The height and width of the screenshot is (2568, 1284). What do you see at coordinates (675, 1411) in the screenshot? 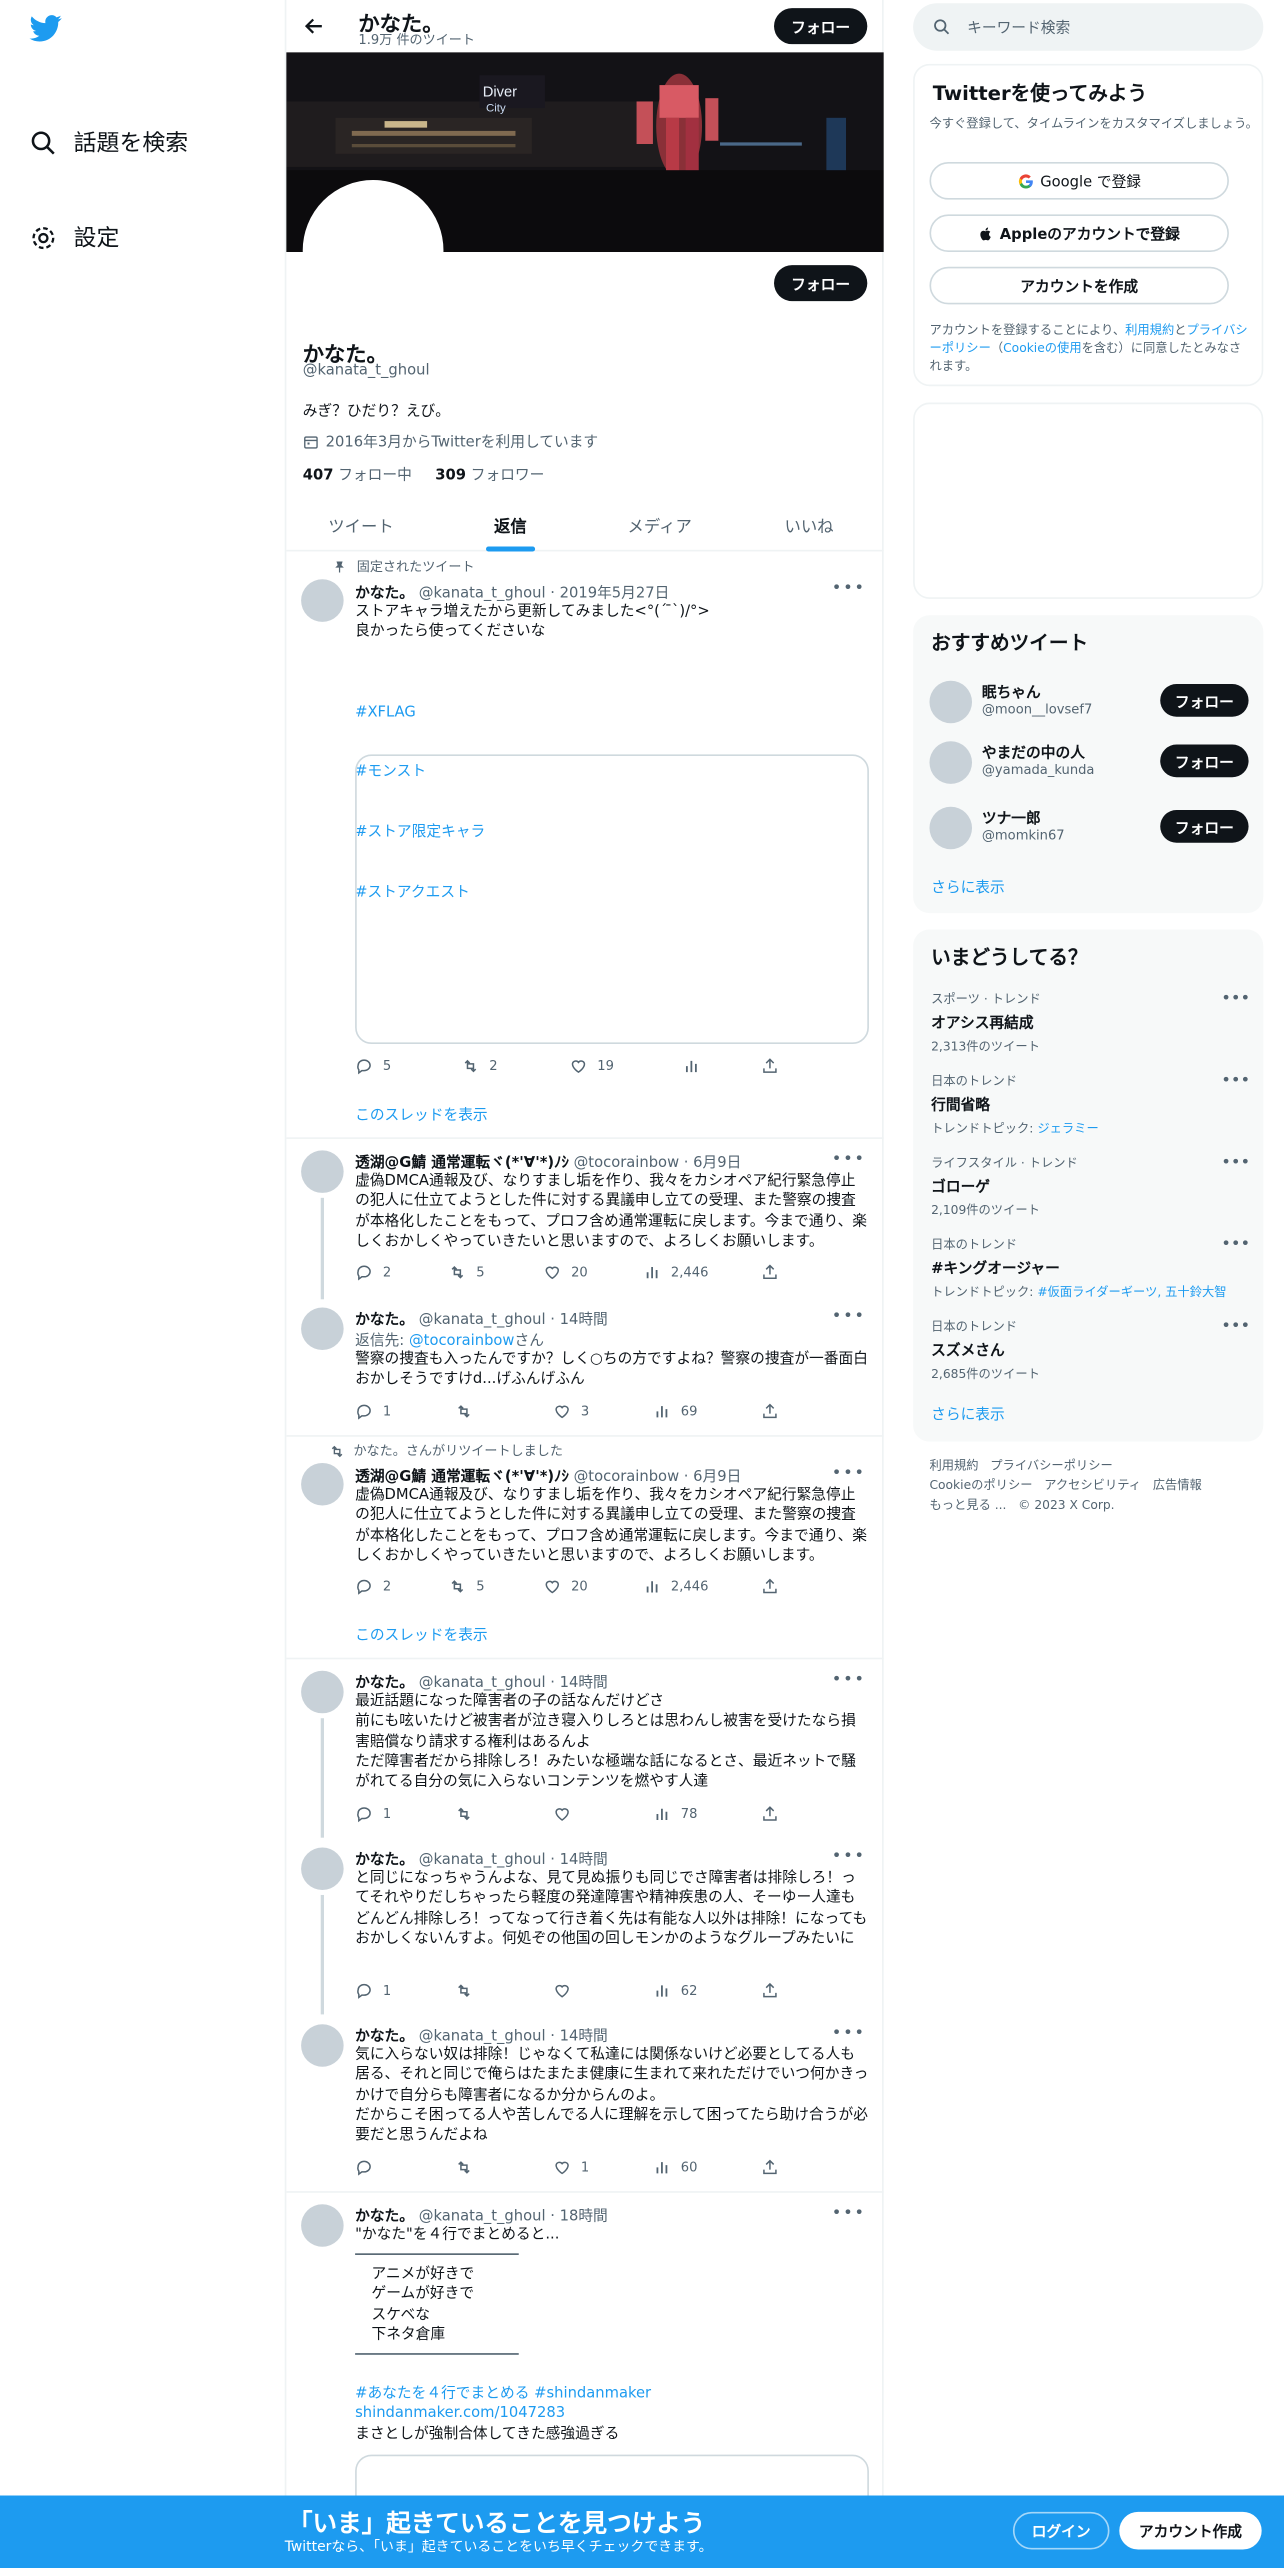
I see `analytics-button: 69` at bounding box center [675, 1411].